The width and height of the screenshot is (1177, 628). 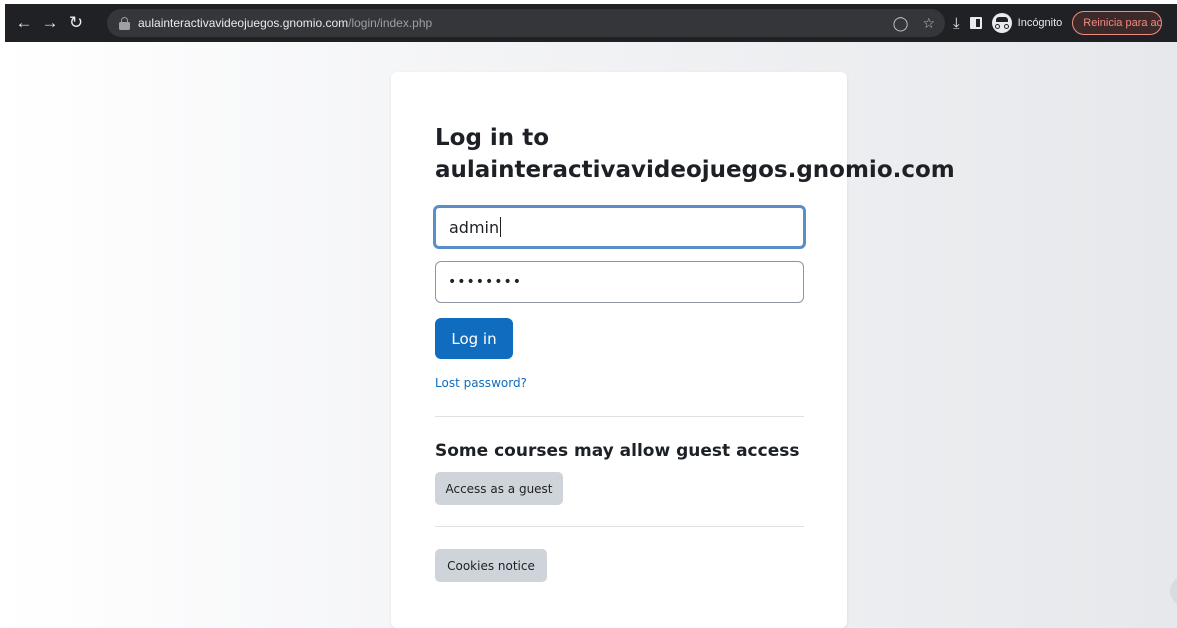 I want to click on star-icon: ☆, so click(x=928, y=23).